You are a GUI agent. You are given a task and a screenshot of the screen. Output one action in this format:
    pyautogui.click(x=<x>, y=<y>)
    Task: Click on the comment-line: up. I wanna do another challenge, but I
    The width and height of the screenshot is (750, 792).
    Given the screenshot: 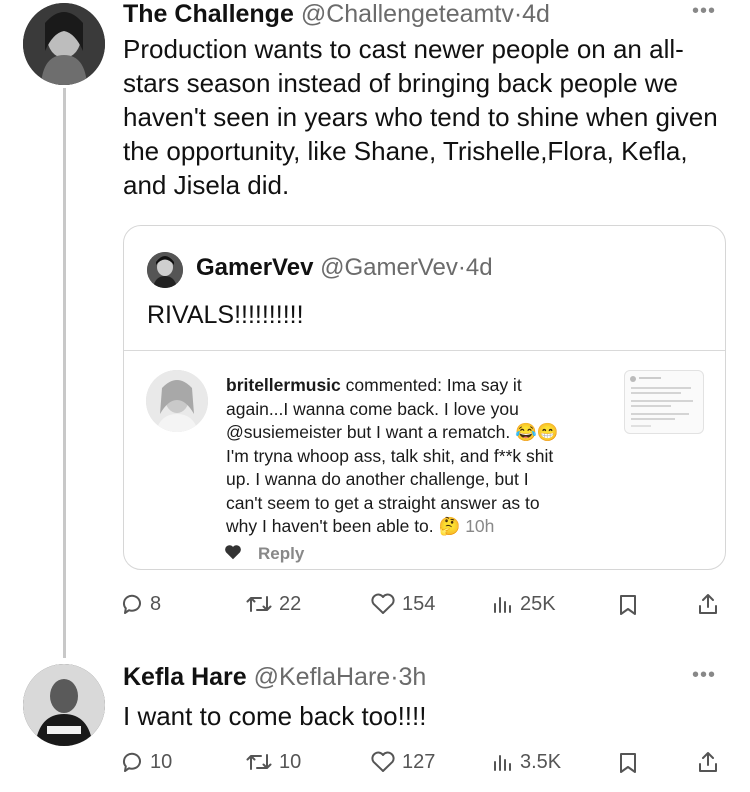 What is the action you would take?
    pyautogui.click(x=377, y=479)
    